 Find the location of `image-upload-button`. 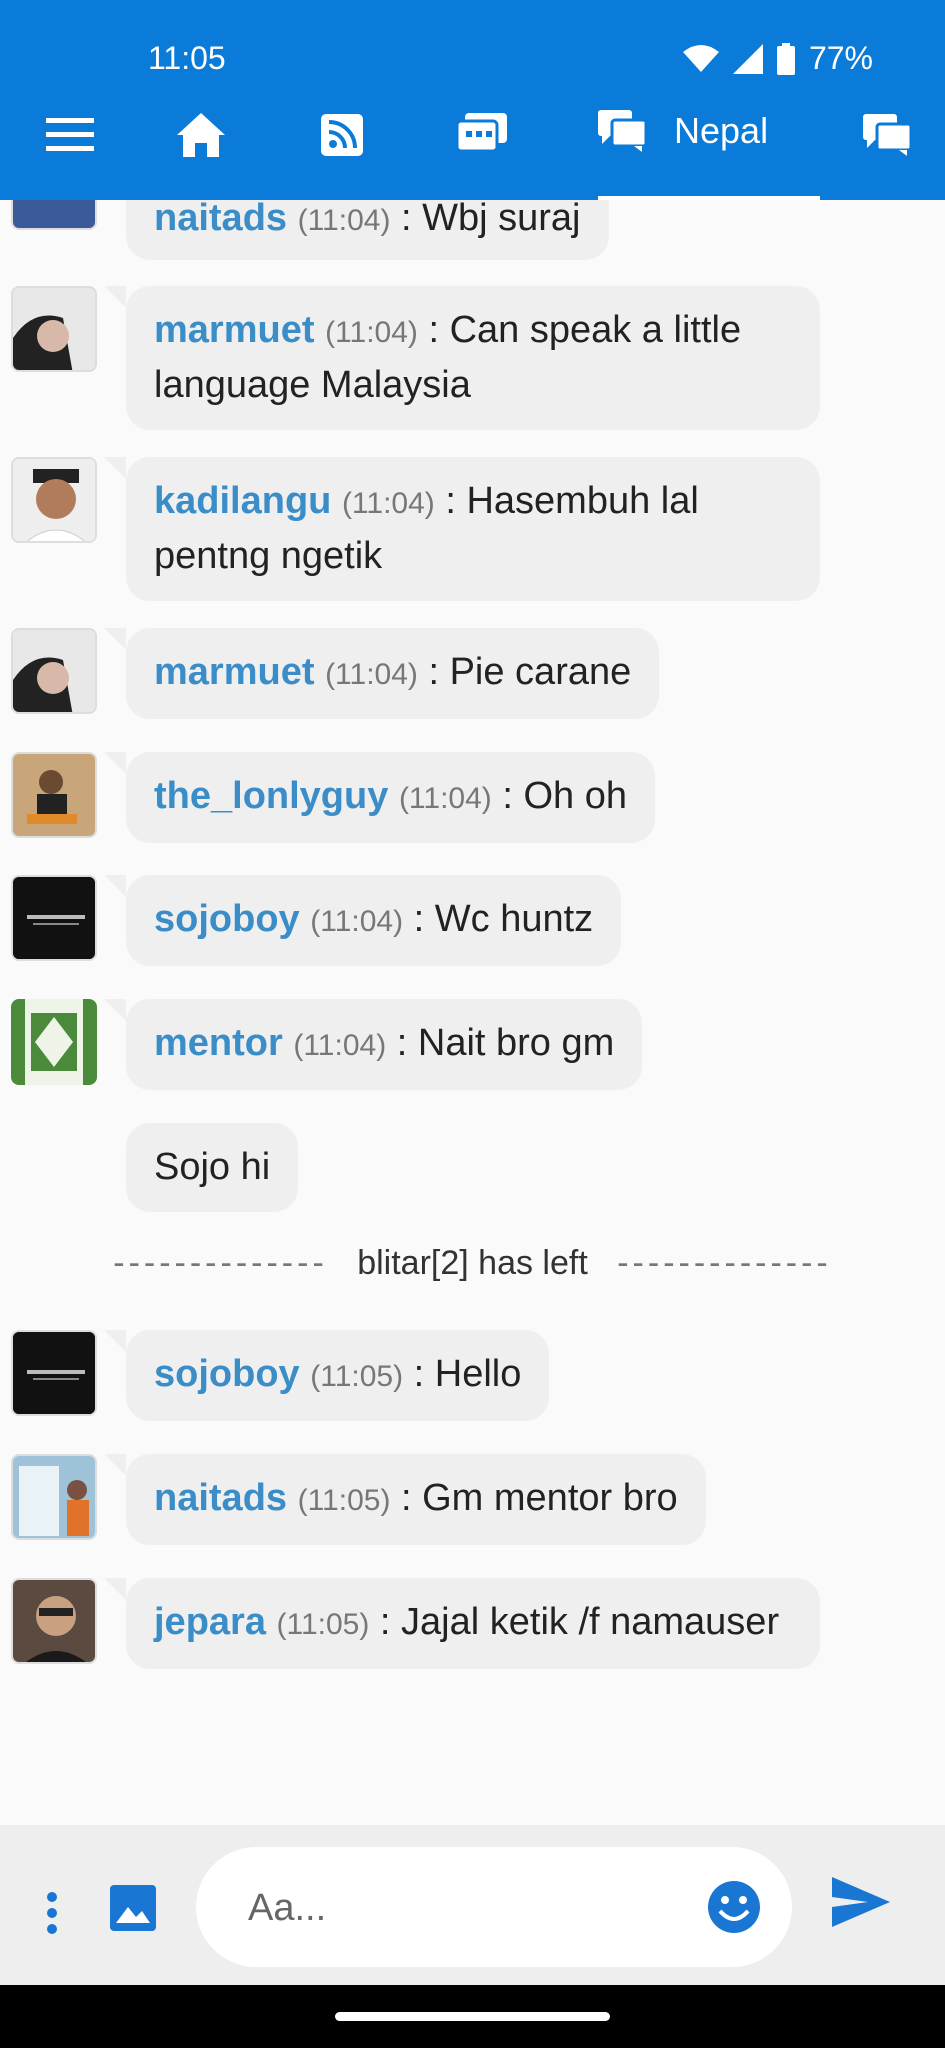

image-upload-button is located at coordinates (138, 1913).